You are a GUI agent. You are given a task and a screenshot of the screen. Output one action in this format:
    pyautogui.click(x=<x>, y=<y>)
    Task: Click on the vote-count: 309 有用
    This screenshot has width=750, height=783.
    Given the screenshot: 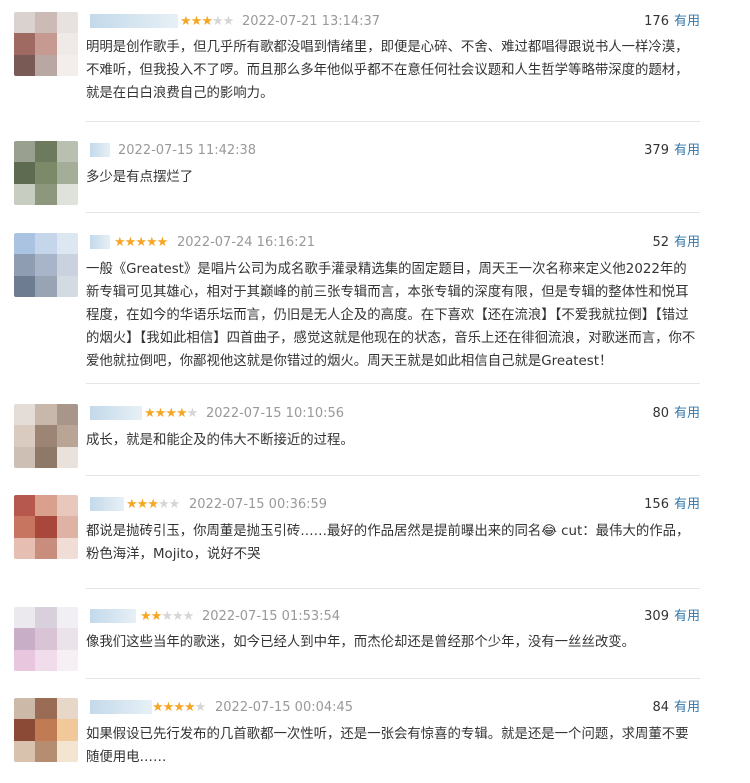 What is the action you would take?
    pyautogui.click(x=672, y=617)
    